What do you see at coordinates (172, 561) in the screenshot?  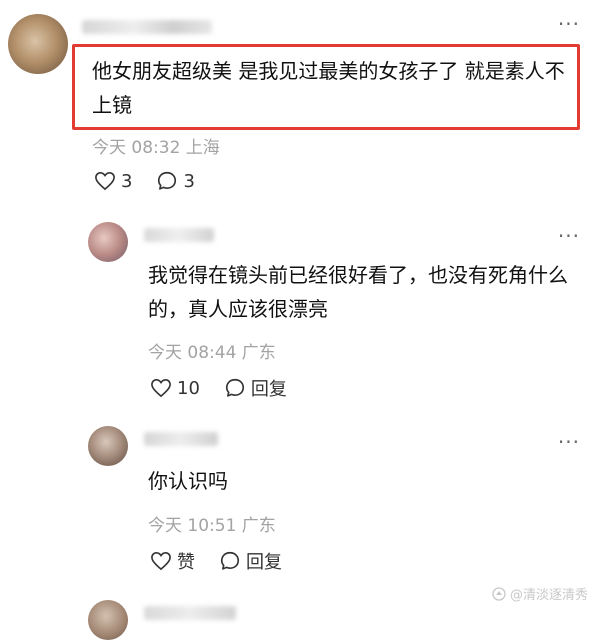 I see `like-button: 赞` at bounding box center [172, 561].